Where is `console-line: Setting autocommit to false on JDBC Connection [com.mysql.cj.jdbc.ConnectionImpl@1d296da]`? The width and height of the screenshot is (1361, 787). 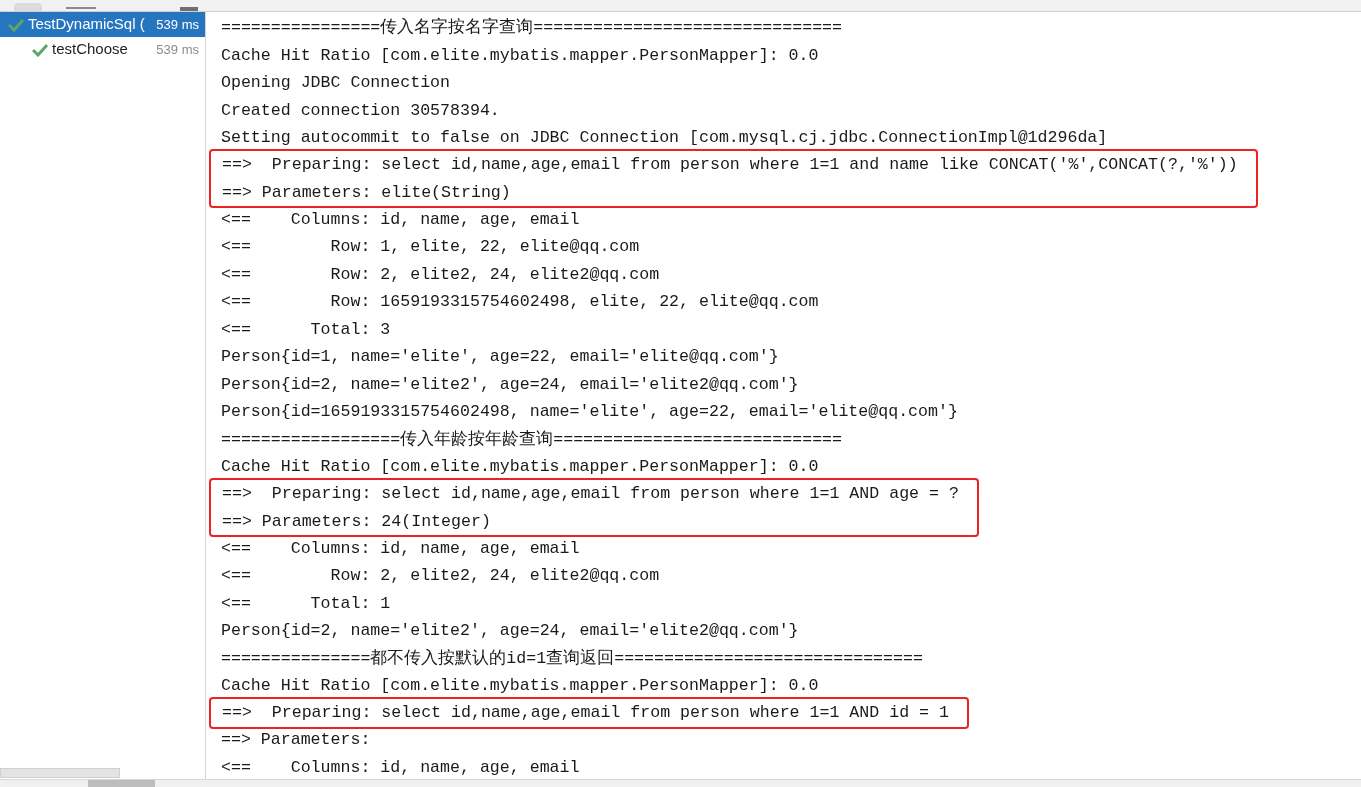
console-line: Setting autocommit to false on JDBC Connection [com.mysql.cj.jdbc.ConnectionImpl@1d296da] is located at coordinates (665, 138).